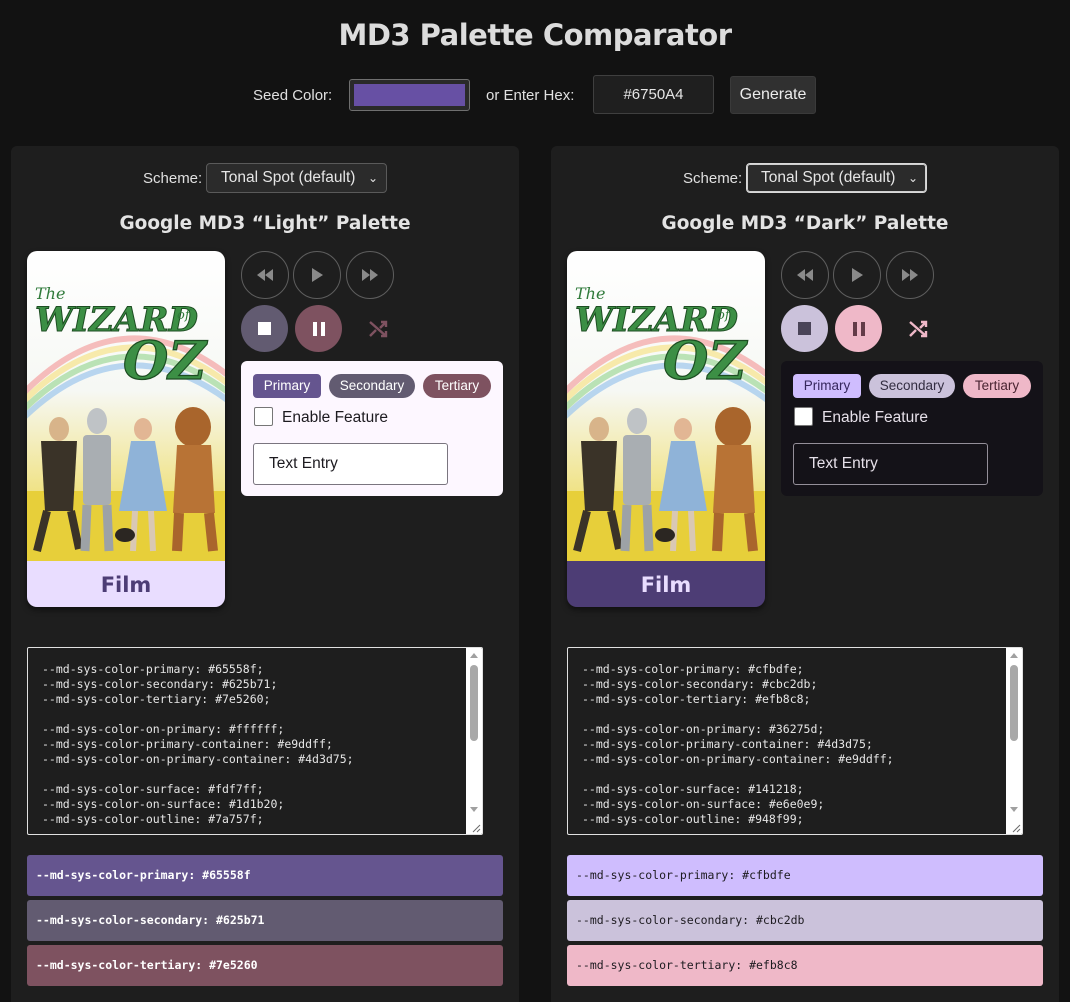 The width and height of the screenshot is (1070, 1002). Describe the element at coordinates (653, 94) in the screenshot. I see `hex-input: #6750A4` at that location.